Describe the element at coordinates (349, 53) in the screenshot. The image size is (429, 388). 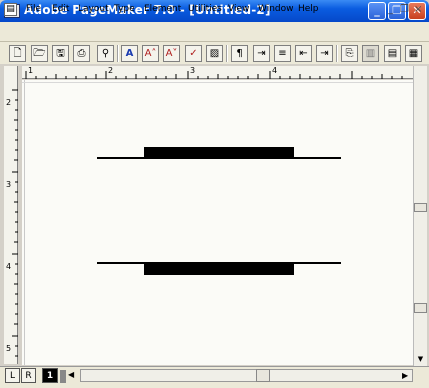
I see `frame-icon: ⎘` at that location.